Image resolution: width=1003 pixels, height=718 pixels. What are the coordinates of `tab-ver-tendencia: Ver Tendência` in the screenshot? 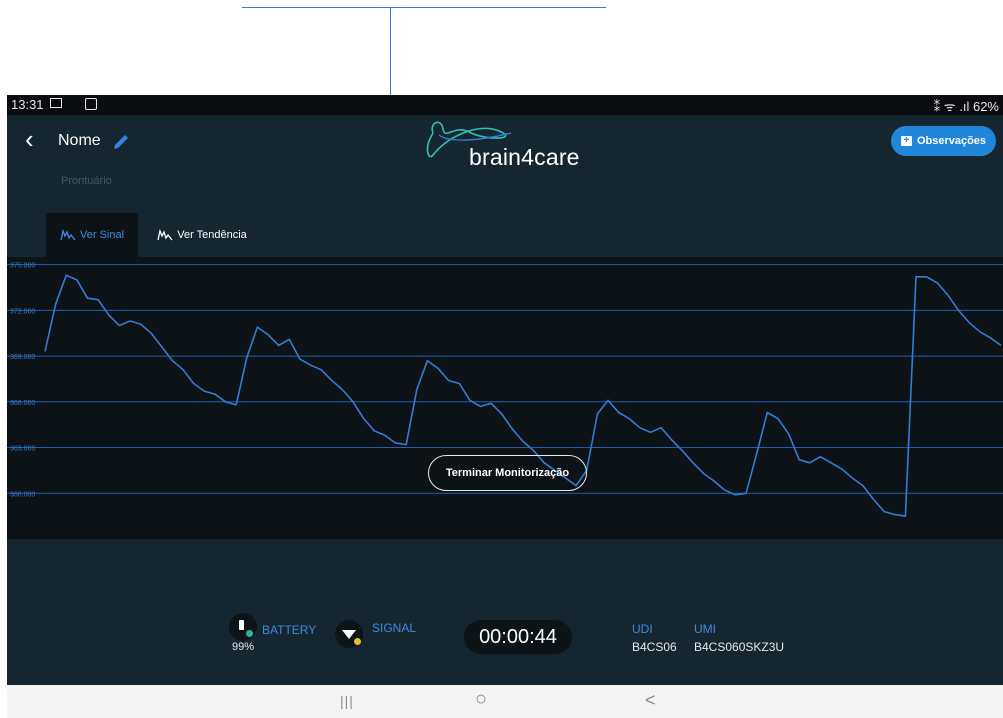 It's located at (202, 235).